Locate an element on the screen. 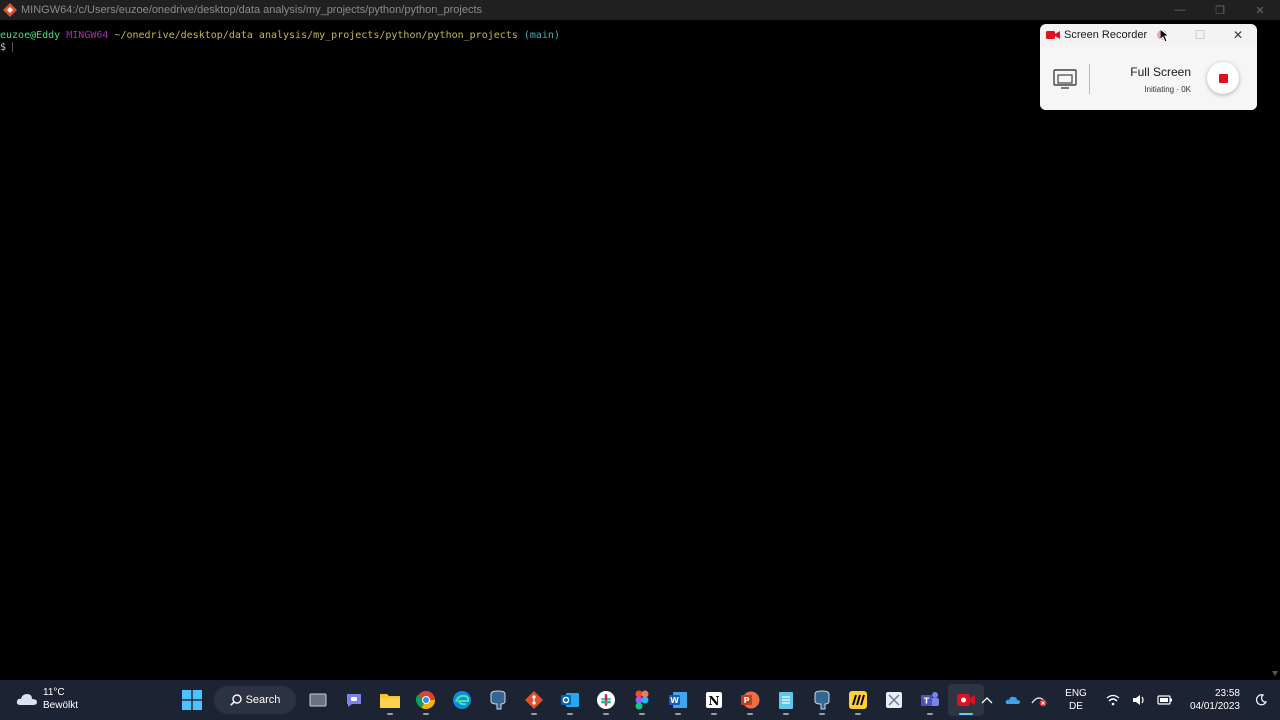  word-button: W is located at coordinates (678, 700).